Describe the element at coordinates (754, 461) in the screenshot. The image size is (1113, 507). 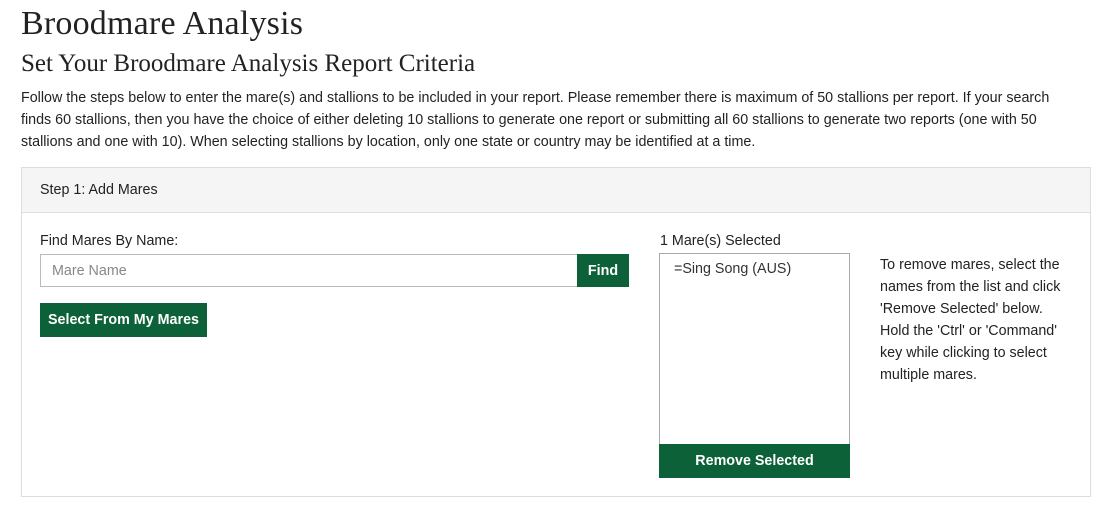
I see `remove-selected-button: Remove Selected` at that location.